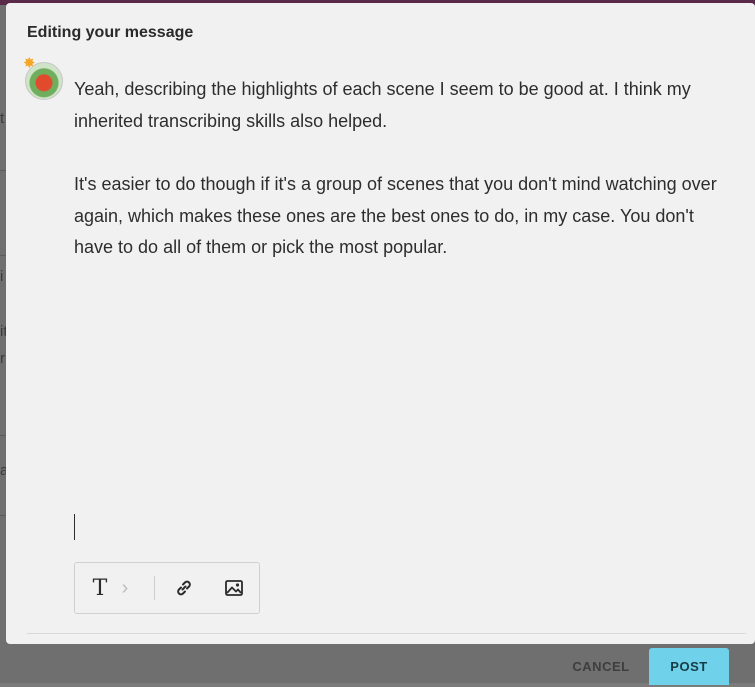  I want to click on background-text-fragment: r, so click(2, 358).